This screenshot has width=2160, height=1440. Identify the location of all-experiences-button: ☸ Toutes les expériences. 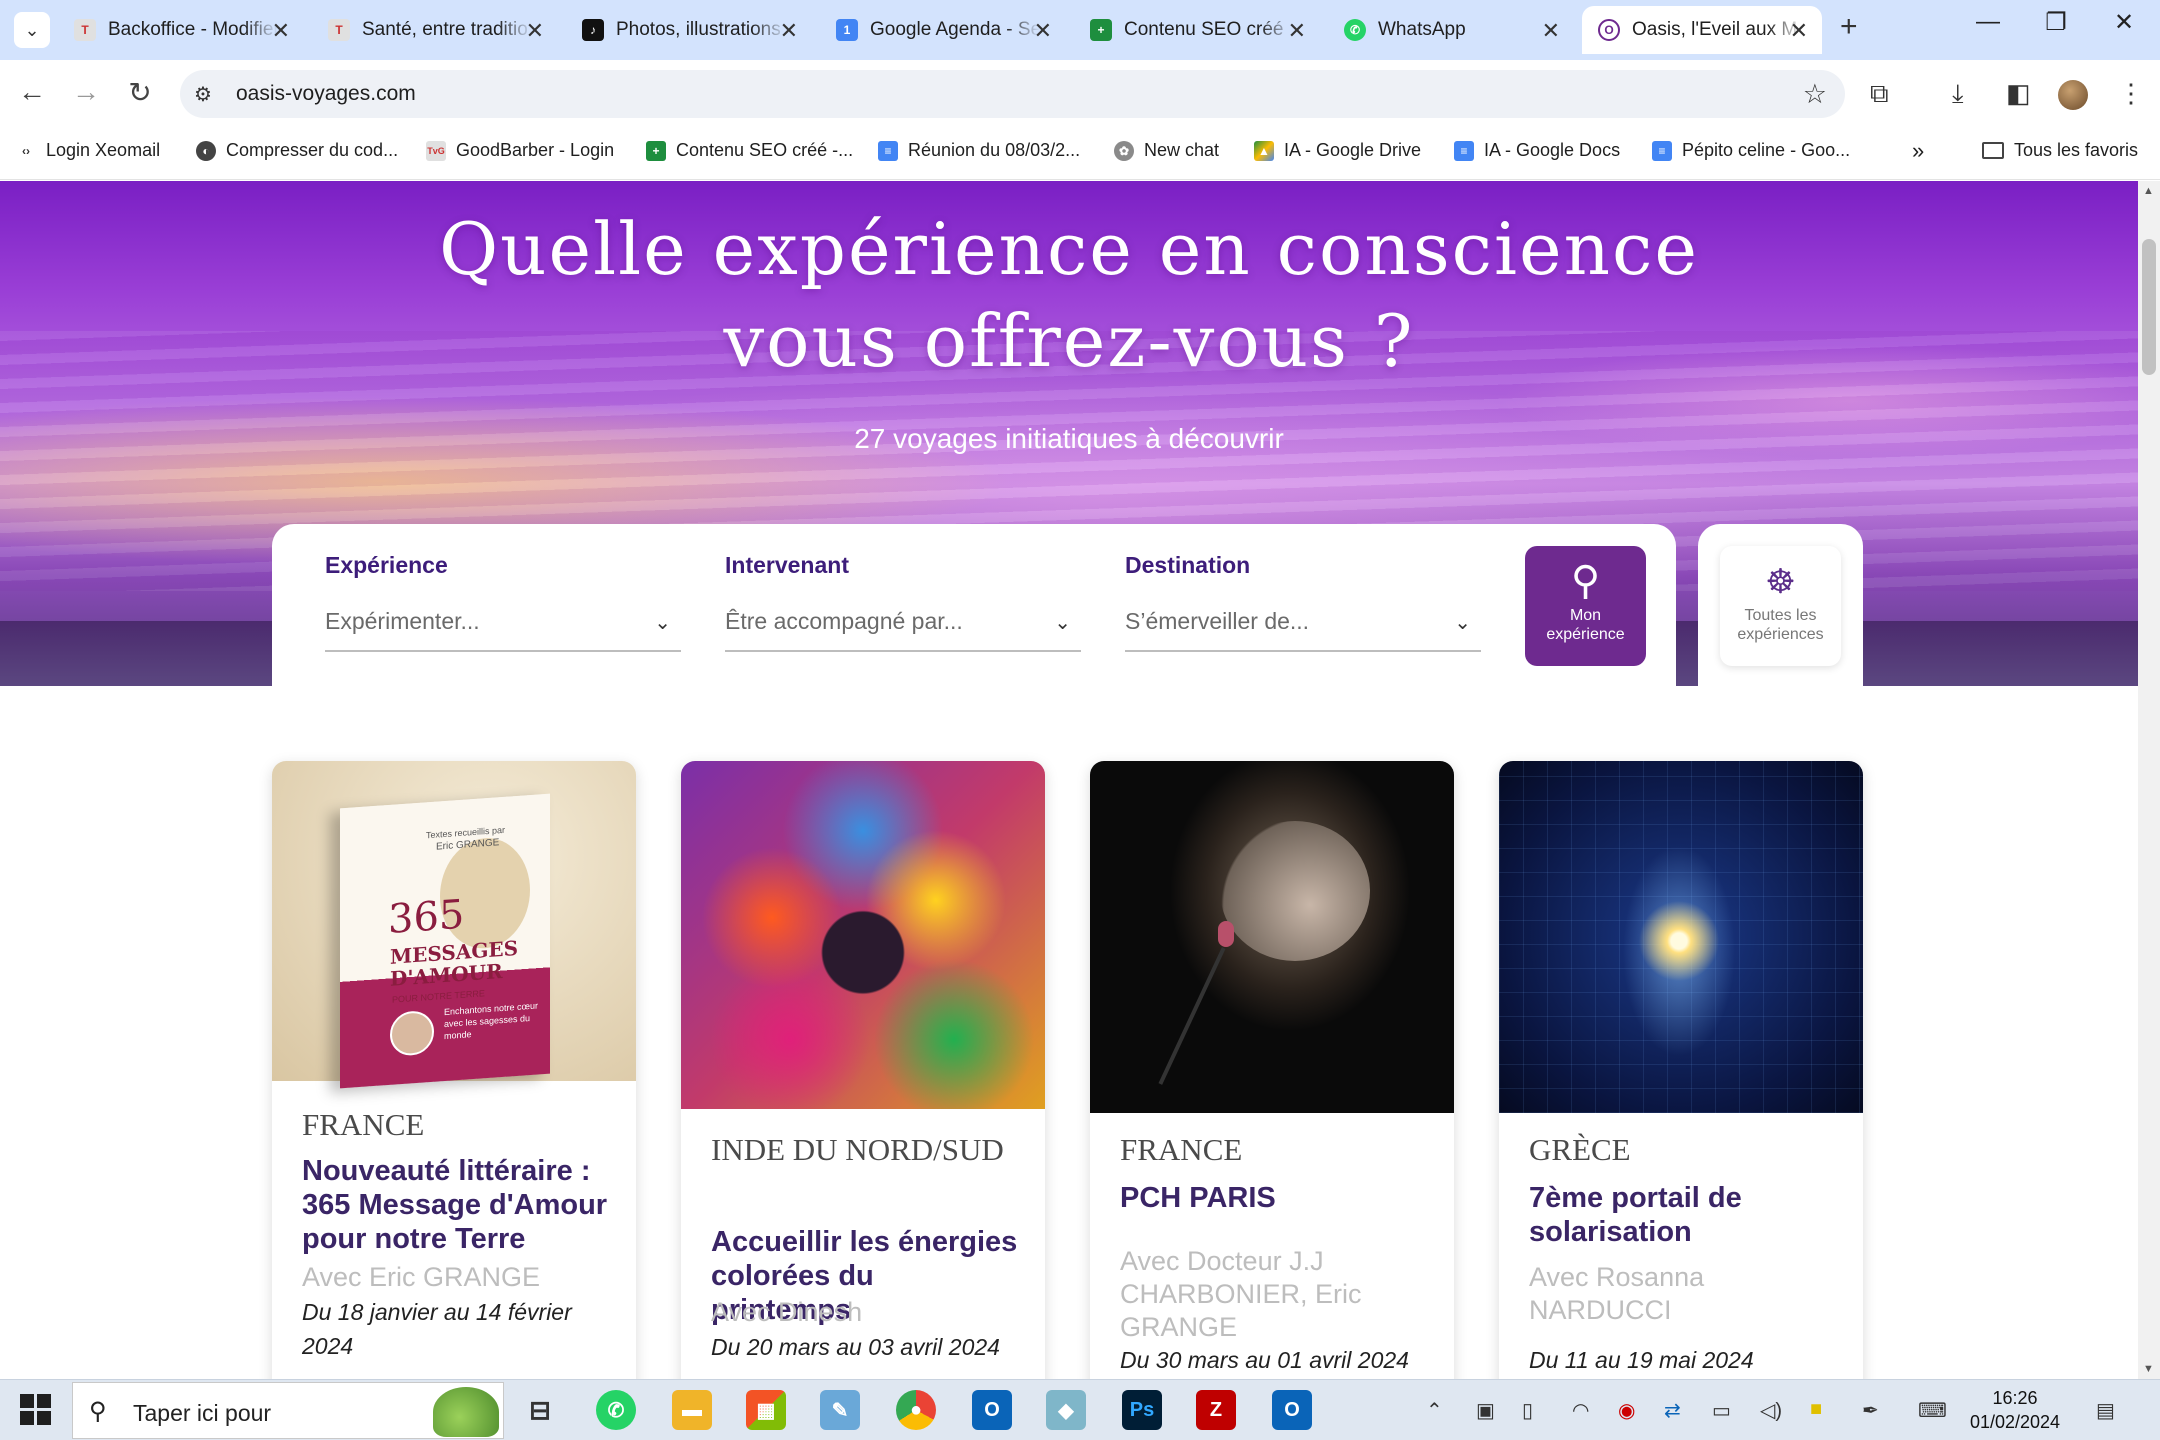
(1780, 606).